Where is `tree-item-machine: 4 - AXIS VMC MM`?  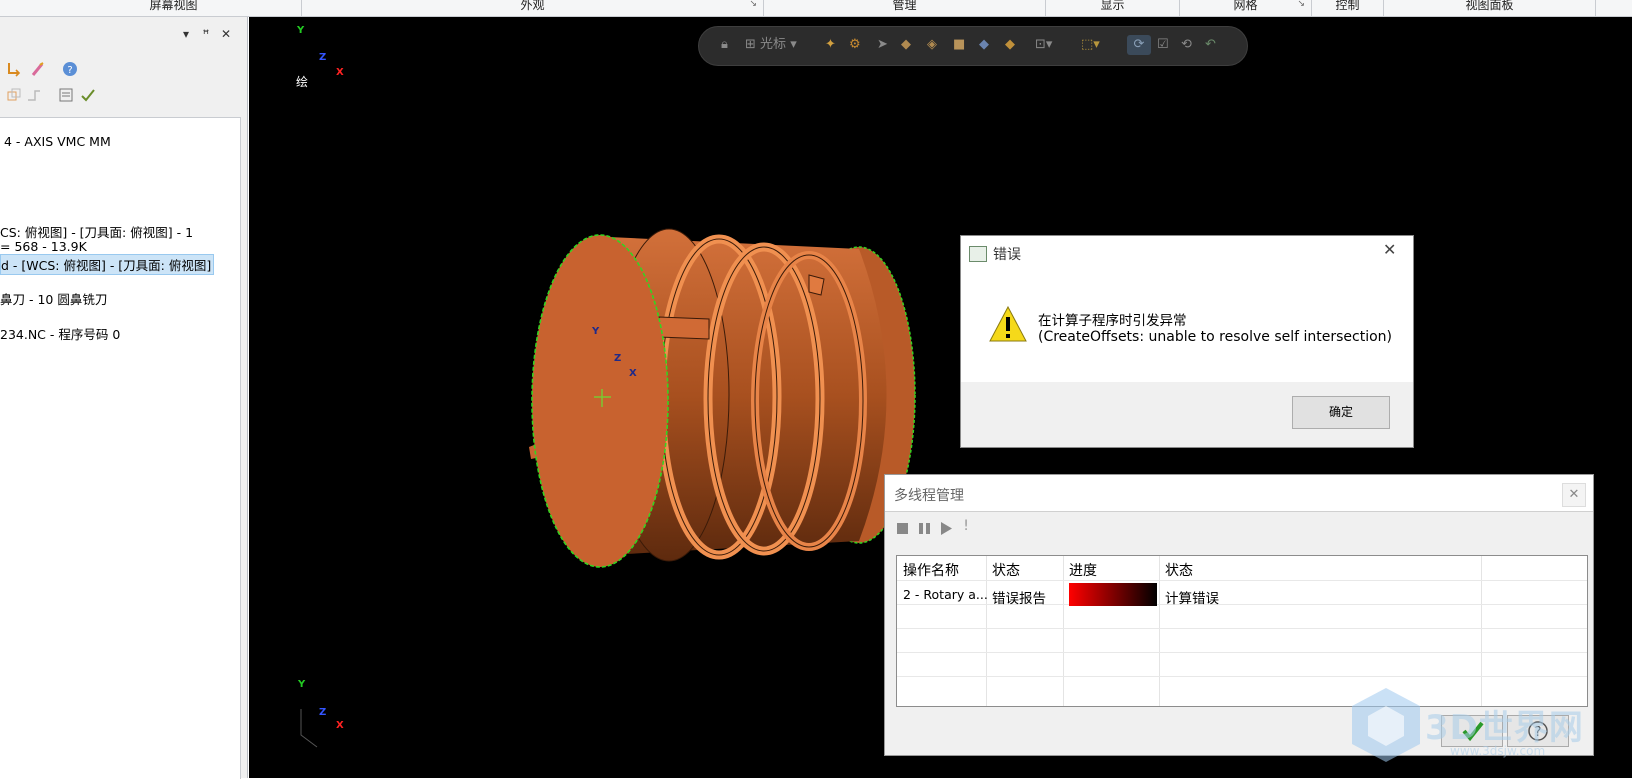 tree-item-machine: 4 - AXIS VMC MM is located at coordinates (57, 141).